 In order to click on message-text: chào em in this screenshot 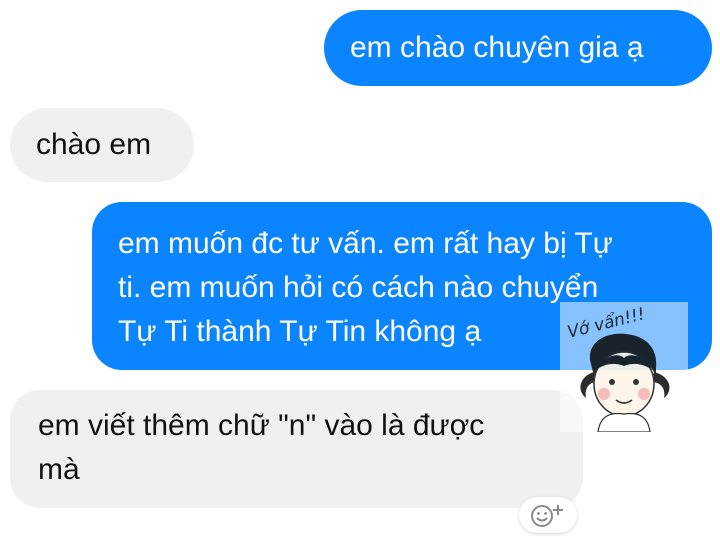, I will do `click(94, 144)`.